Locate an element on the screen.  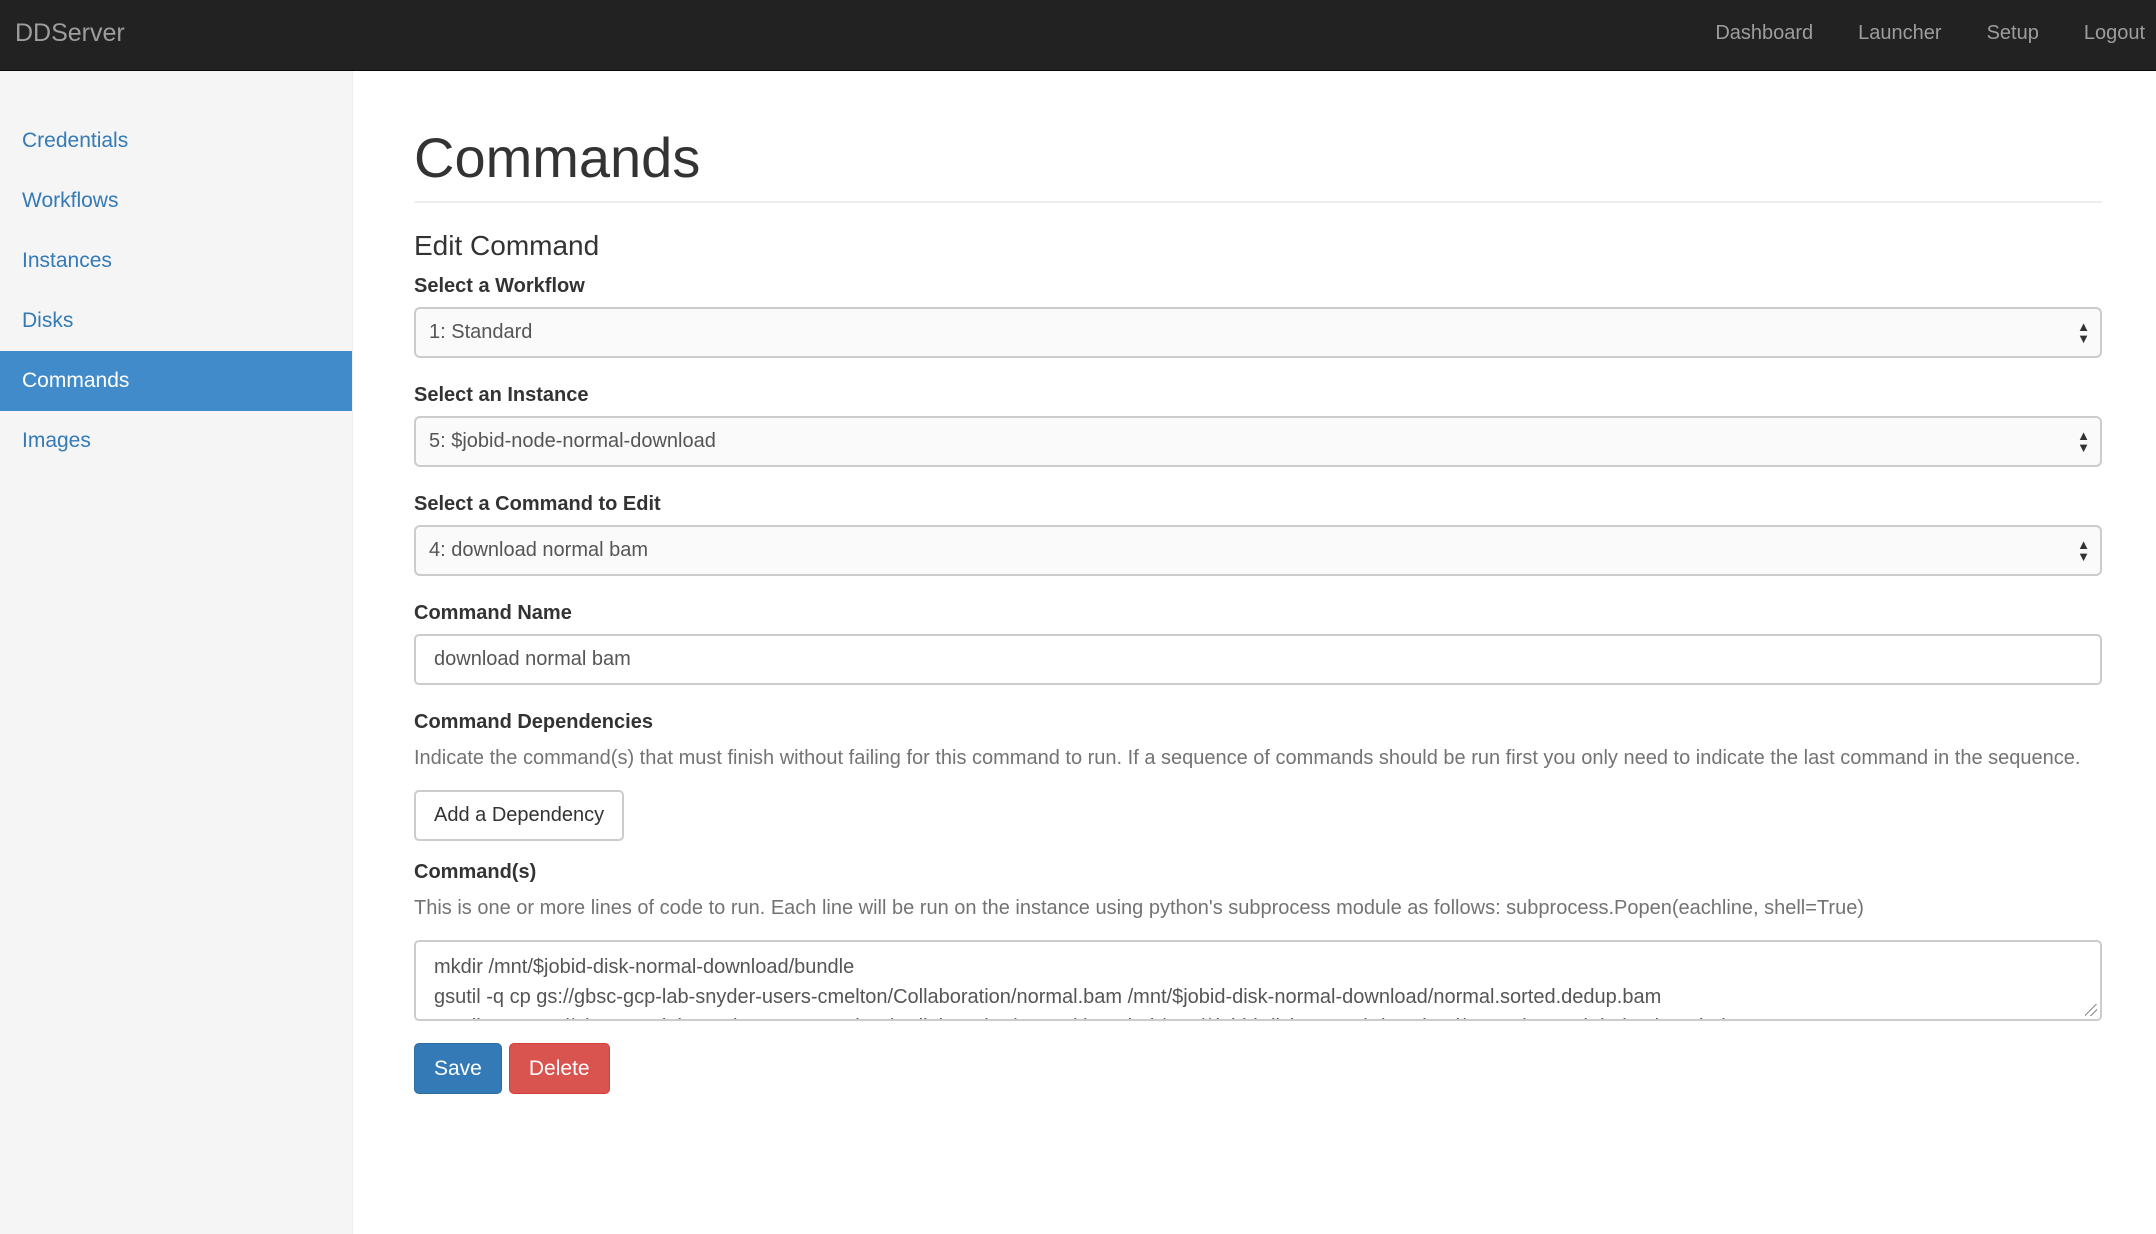
save-button: Save is located at coordinates (458, 1069).